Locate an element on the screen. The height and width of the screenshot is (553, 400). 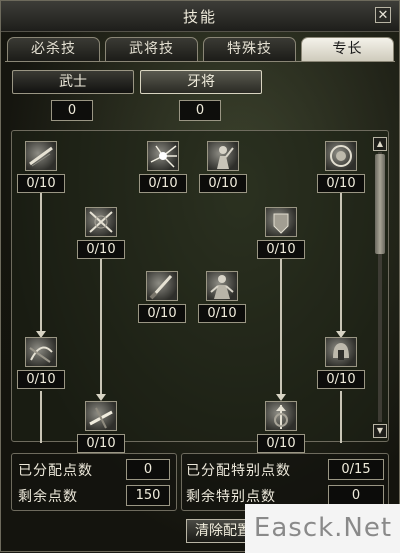
points-panel: 已分配点数 0 剩余点数 150 is located at coordinates (94, 482).